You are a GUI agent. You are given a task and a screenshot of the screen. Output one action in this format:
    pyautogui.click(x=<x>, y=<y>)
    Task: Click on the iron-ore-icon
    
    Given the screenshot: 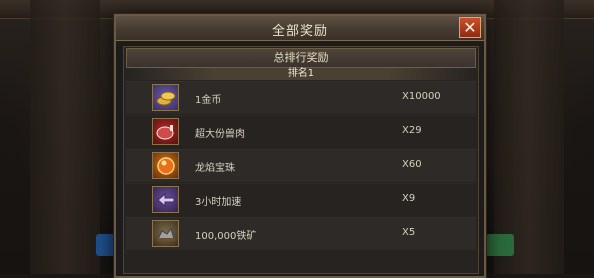 What is the action you would take?
    pyautogui.click(x=165, y=233)
    